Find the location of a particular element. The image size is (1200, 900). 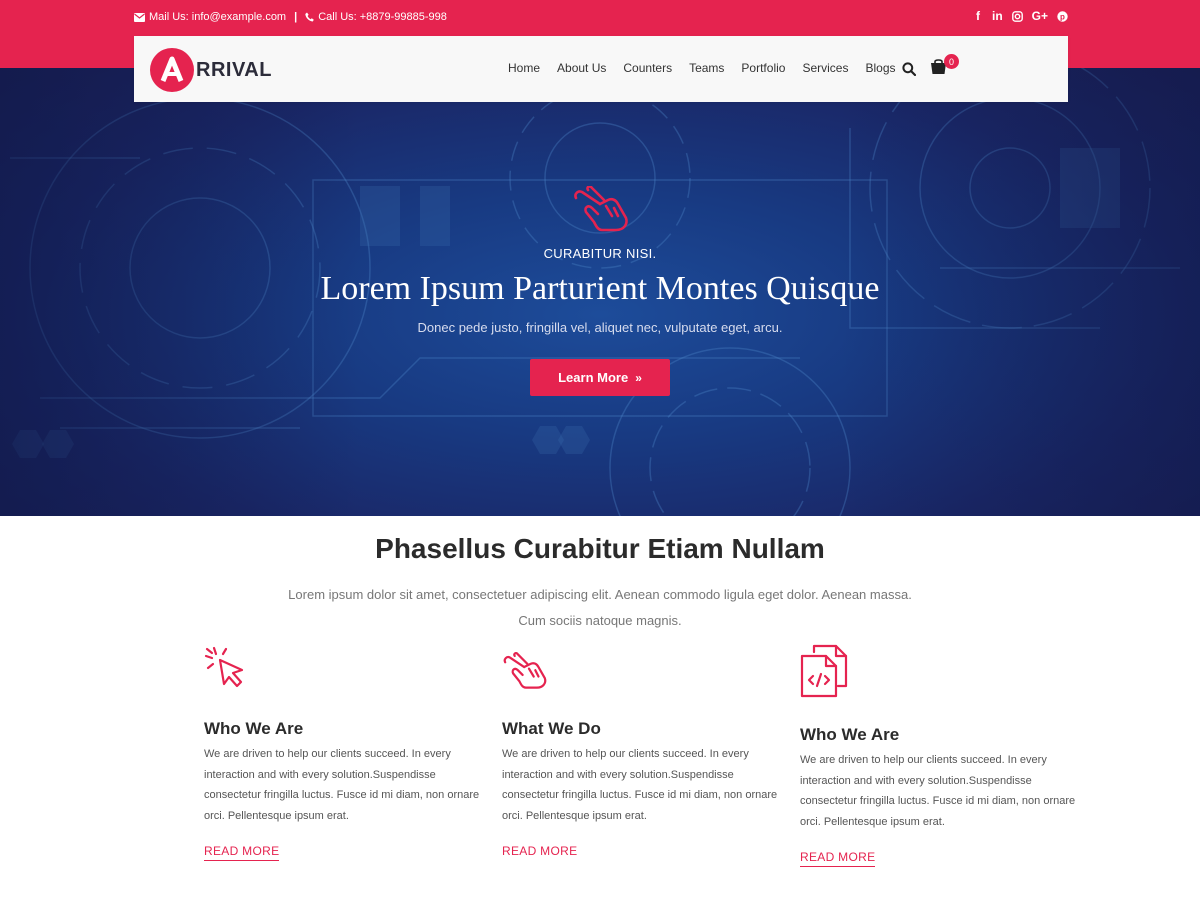

nav-item-about-us: About Us is located at coordinates (581, 68).